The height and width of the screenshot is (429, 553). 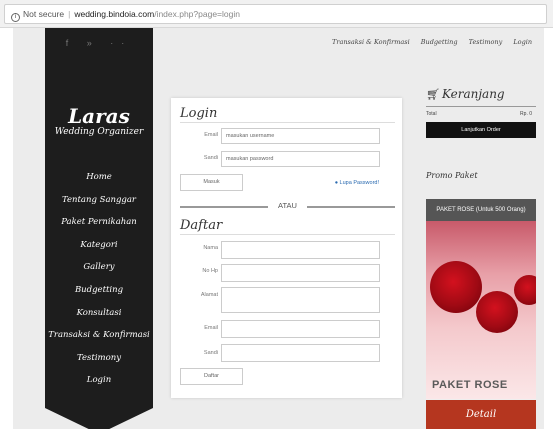 I want to click on promo-image: PAKET ROSE, so click(x=481, y=310).